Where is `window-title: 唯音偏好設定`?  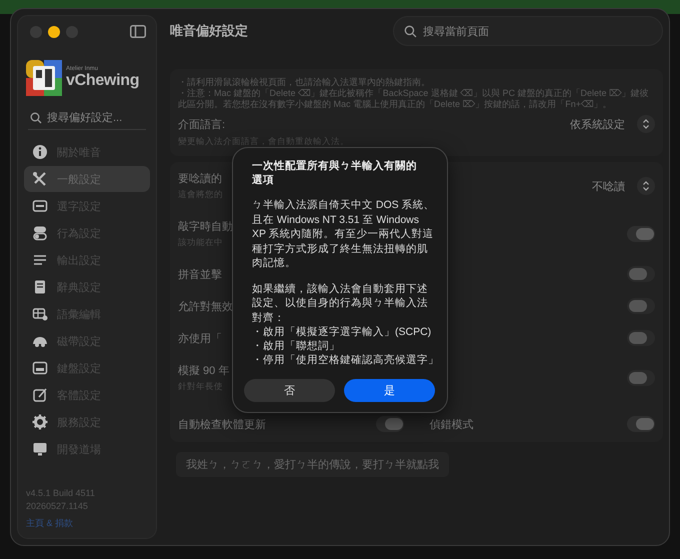
window-title: 唯音偏好設定 is located at coordinates (209, 31).